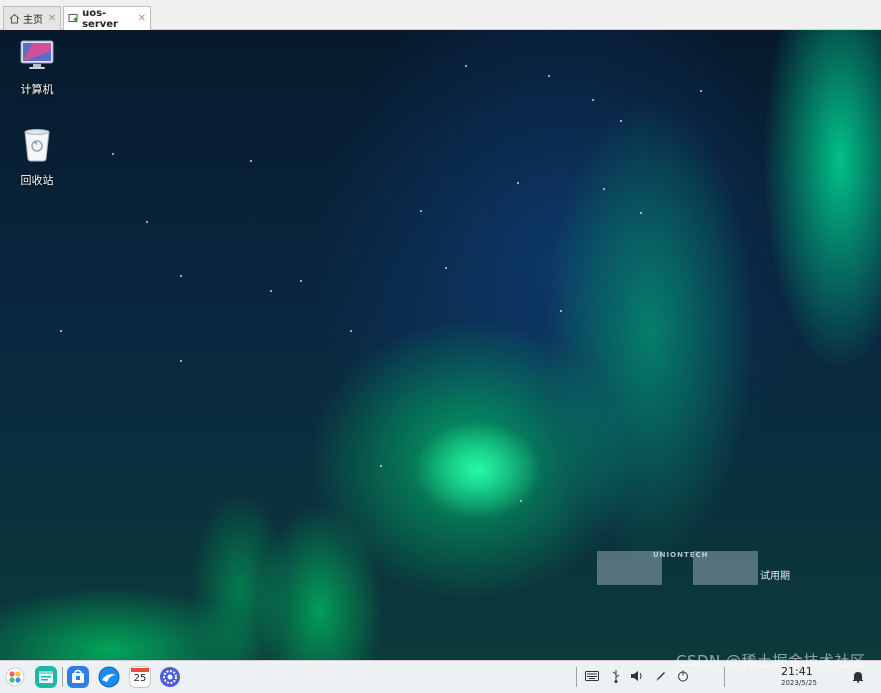  I want to click on tab-home: 主页 ✕, so click(32, 18).